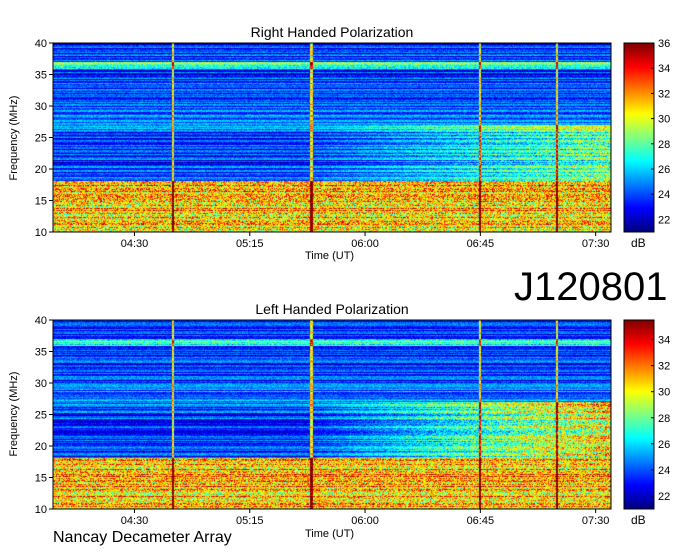  What do you see at coordinates (142, 537) in the screenshot?
I see `footer-instrument: Nancay Decameter Array` at bounding box center [142, 537].